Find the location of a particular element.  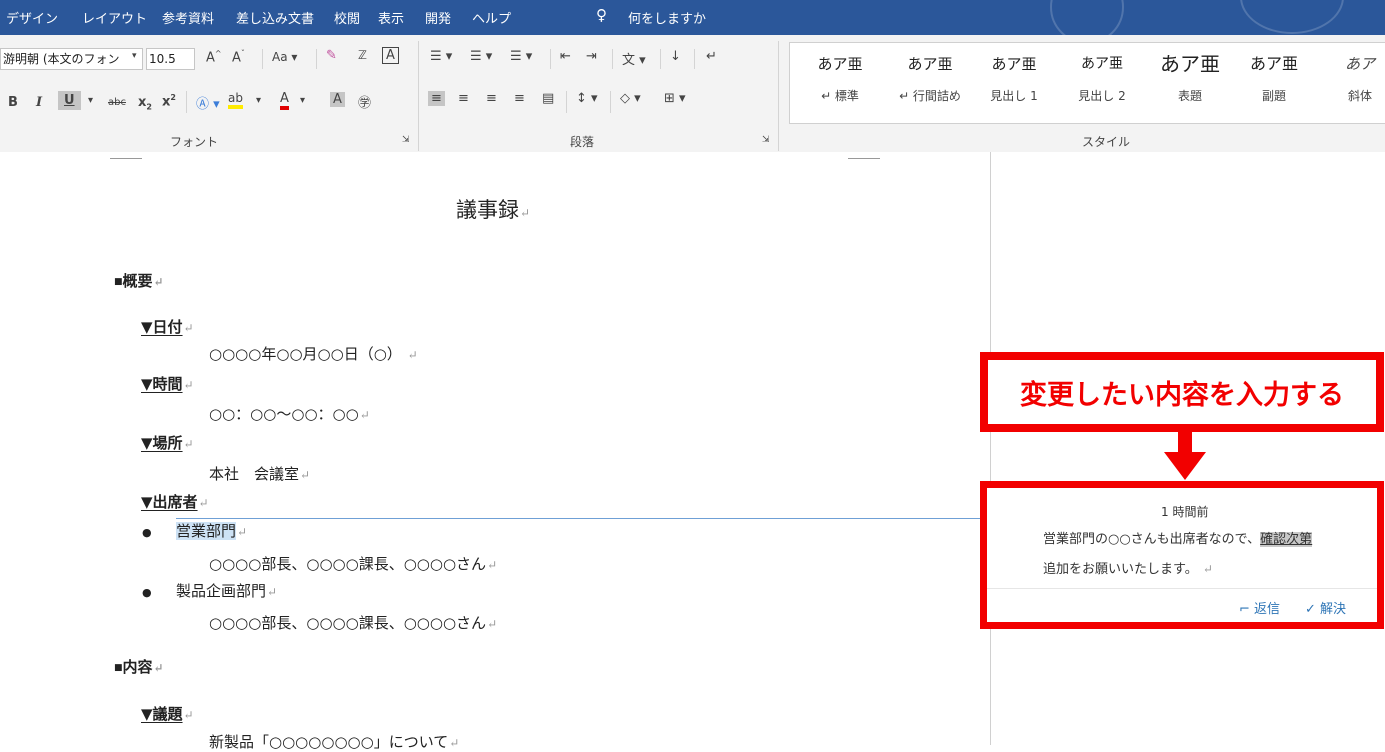

style-subtitle: あア亜 副題 is located at coordinates (1274, 77).